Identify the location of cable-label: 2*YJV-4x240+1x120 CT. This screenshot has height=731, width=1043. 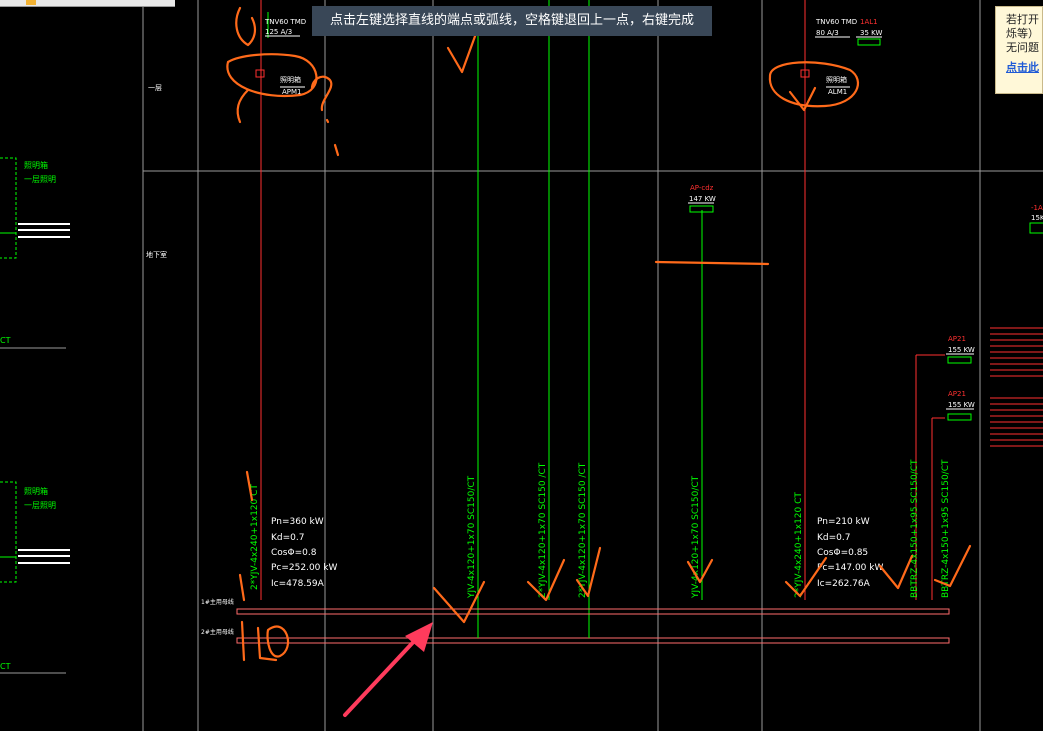
(799, 545).